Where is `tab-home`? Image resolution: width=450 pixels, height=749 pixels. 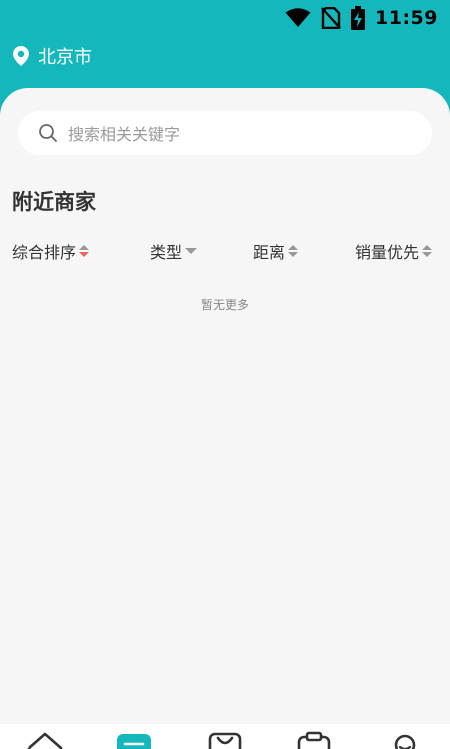
tab-home is located at coordinates (45, 739).